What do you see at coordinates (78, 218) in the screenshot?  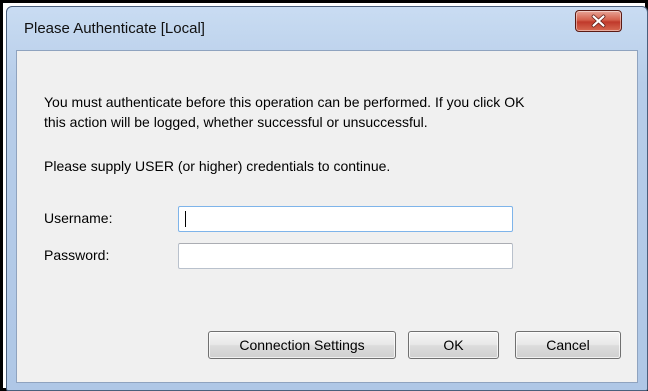 I see `username-label: Username:` at bounding box center [78, 218].